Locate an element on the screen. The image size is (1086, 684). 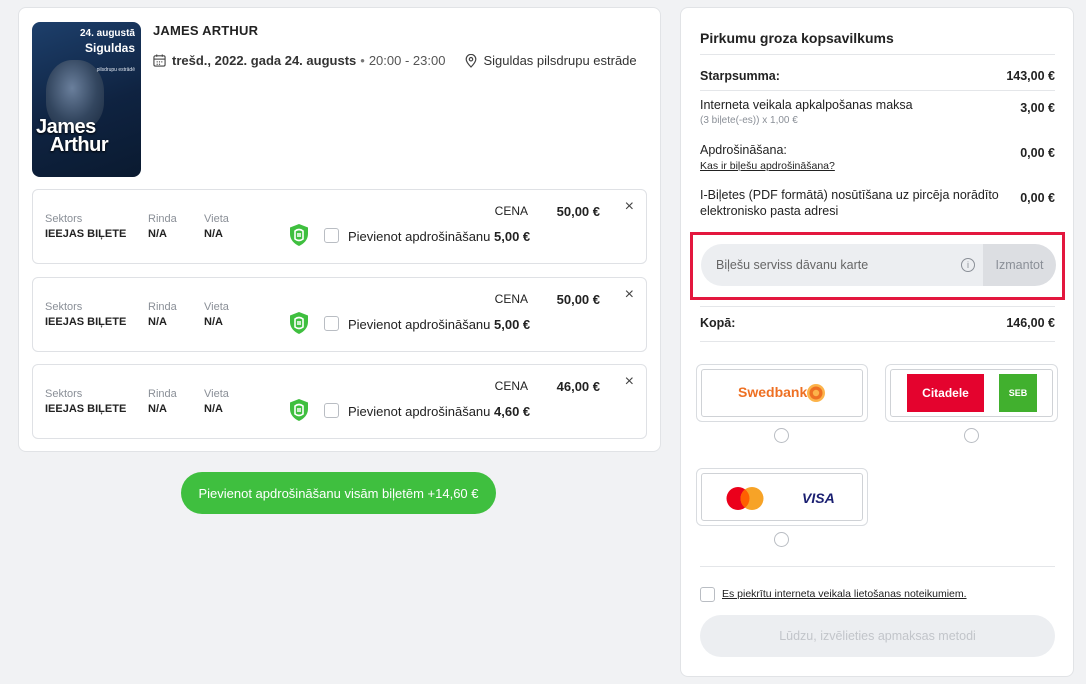
insurance-option-price: 4,60 € is located at coordinates (512, 411).